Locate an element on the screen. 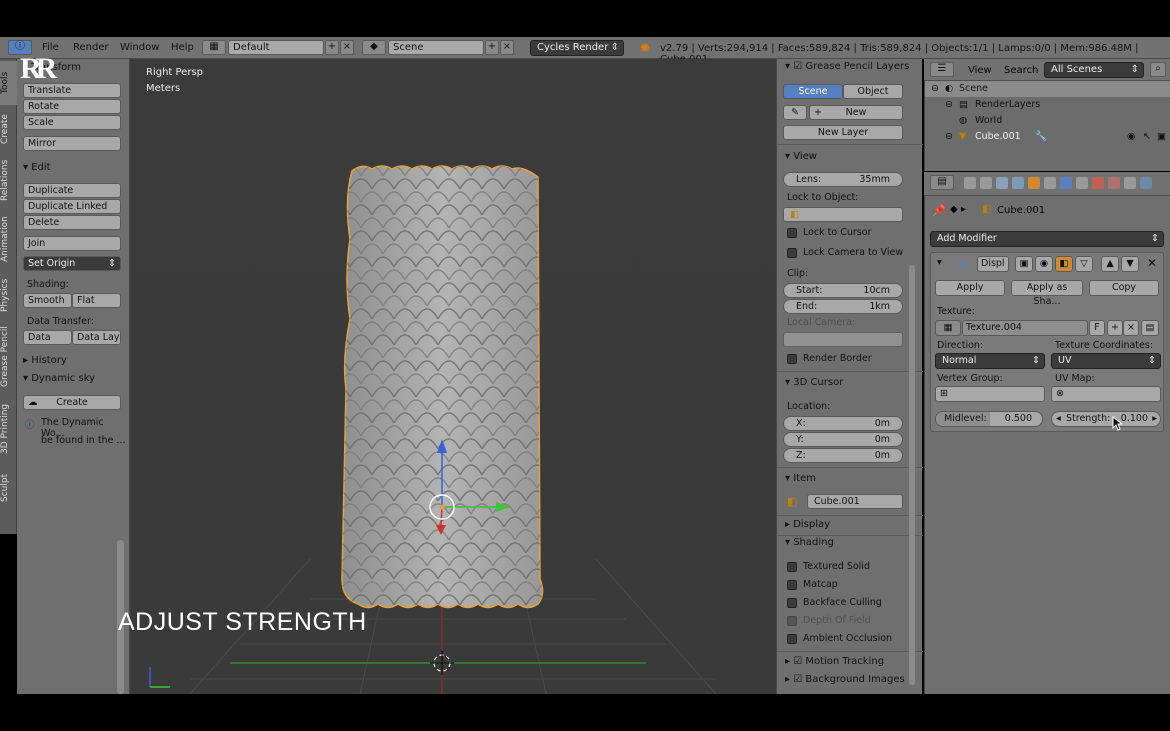 The height and width of the screenshot is (731, 1170). x-manipulator is located at coordinates (441, 516).